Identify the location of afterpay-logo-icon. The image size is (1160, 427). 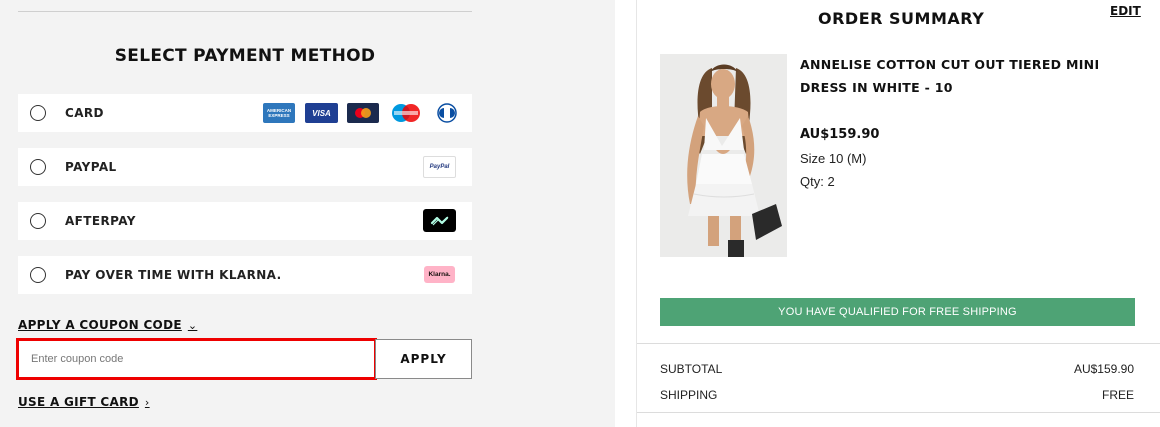
(439, 220).